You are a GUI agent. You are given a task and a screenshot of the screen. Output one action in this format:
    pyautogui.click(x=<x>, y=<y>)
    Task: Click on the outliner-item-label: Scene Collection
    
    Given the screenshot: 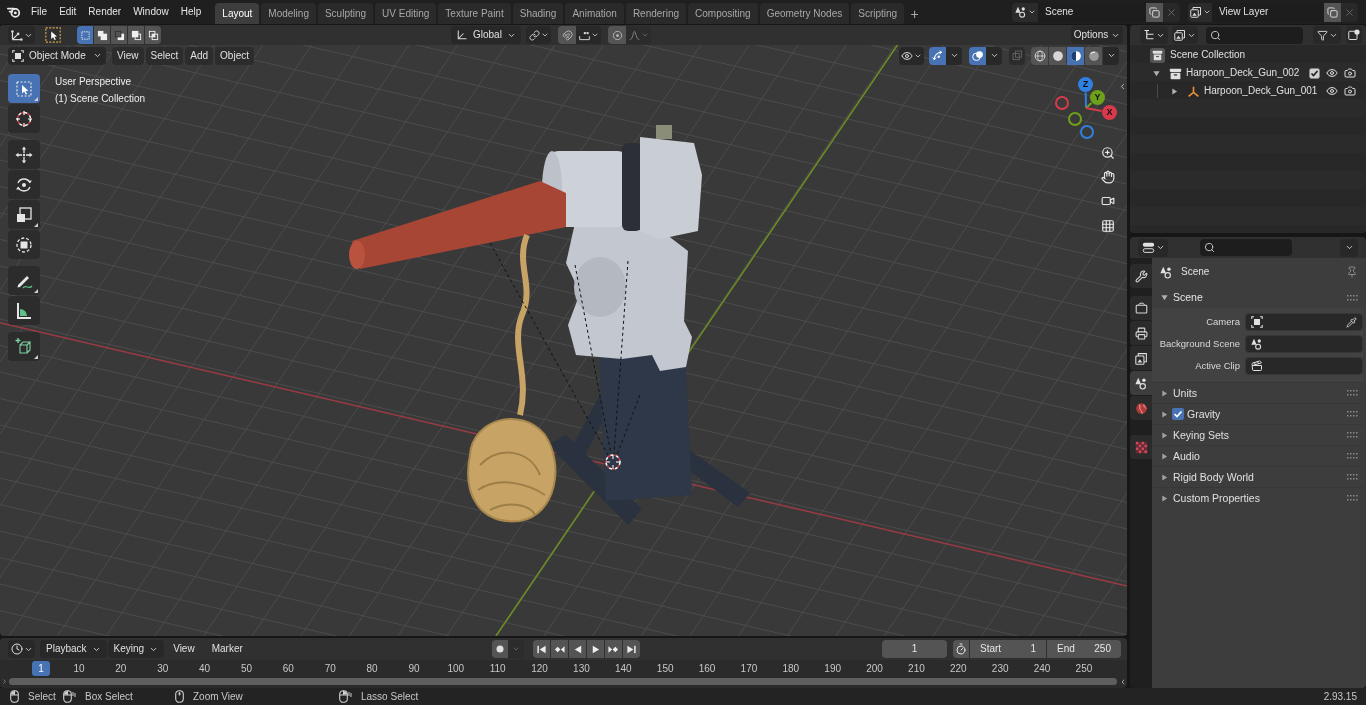 What is the action you would take?
    pyautogui.click(x=1208, y=55)
    